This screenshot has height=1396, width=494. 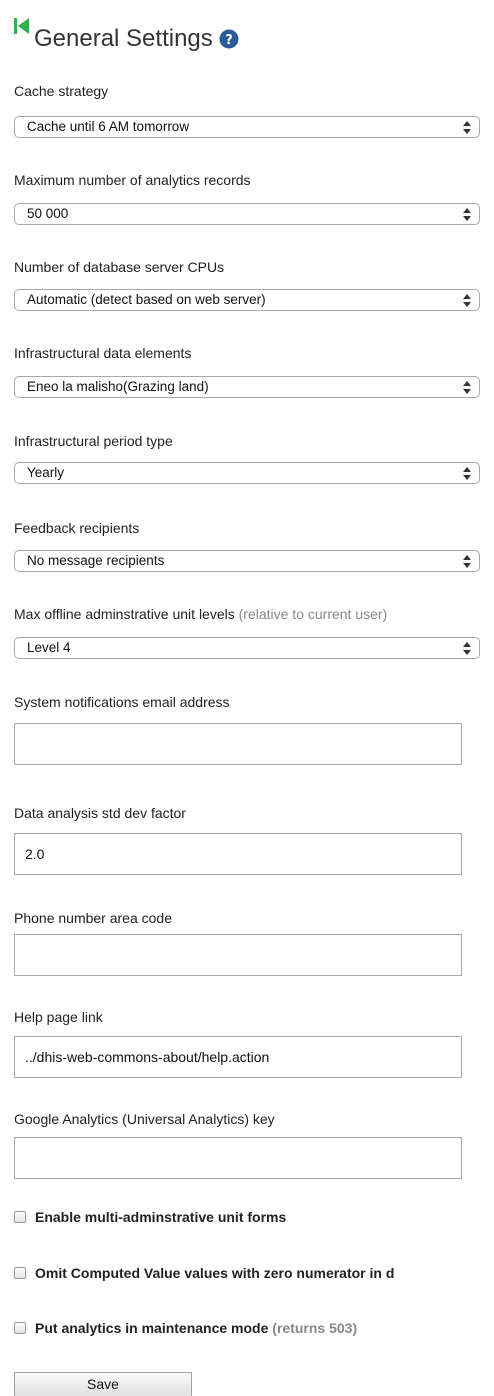 I want to click on multi-org-forms-row: Enable multi-adminstrative unit forms, so click(x=150, y=1217).